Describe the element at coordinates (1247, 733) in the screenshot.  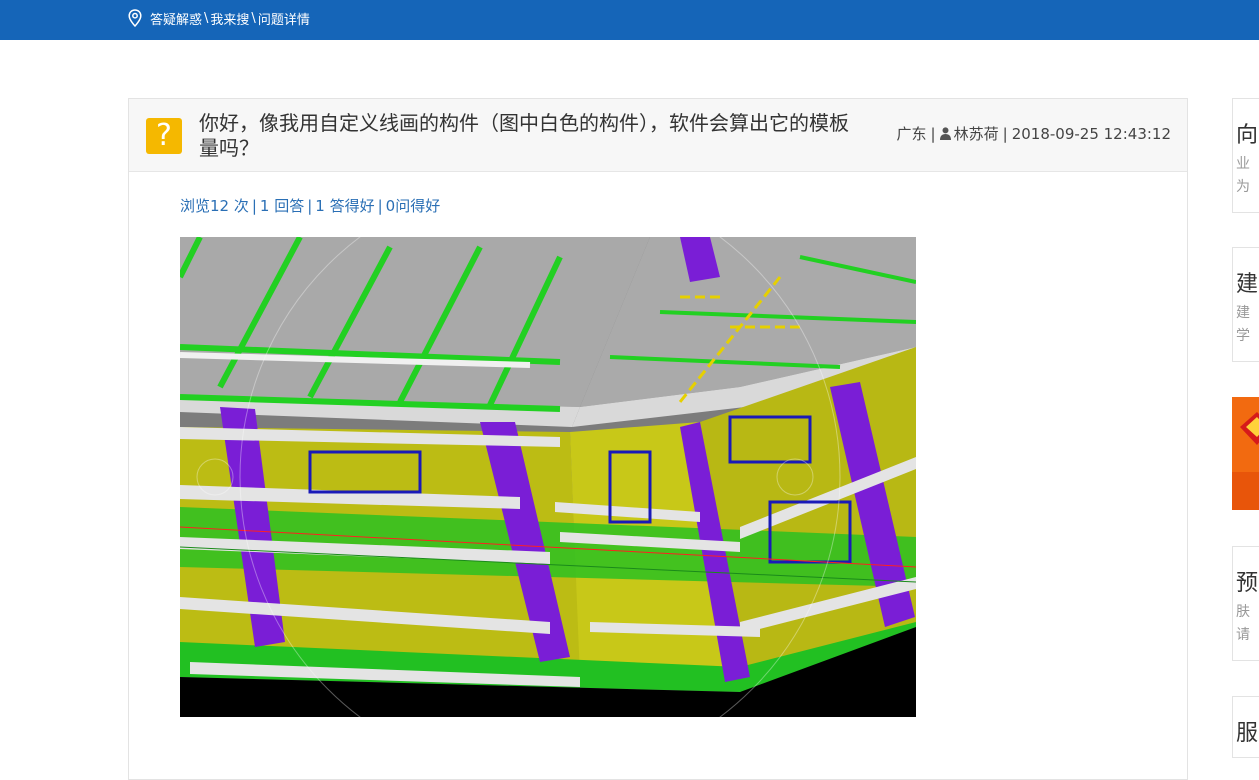
I see `sidebar-card-heading: 服` at that location.